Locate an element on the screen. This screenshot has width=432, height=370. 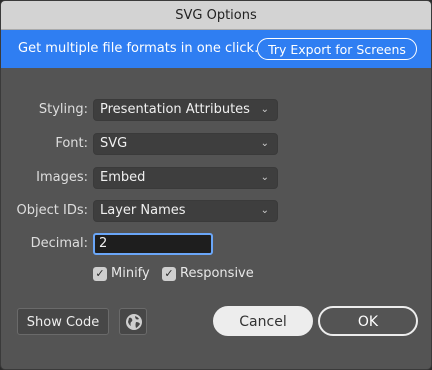
object-ids-select: Layer Names ⌄ is located at coordinates (185, 211).